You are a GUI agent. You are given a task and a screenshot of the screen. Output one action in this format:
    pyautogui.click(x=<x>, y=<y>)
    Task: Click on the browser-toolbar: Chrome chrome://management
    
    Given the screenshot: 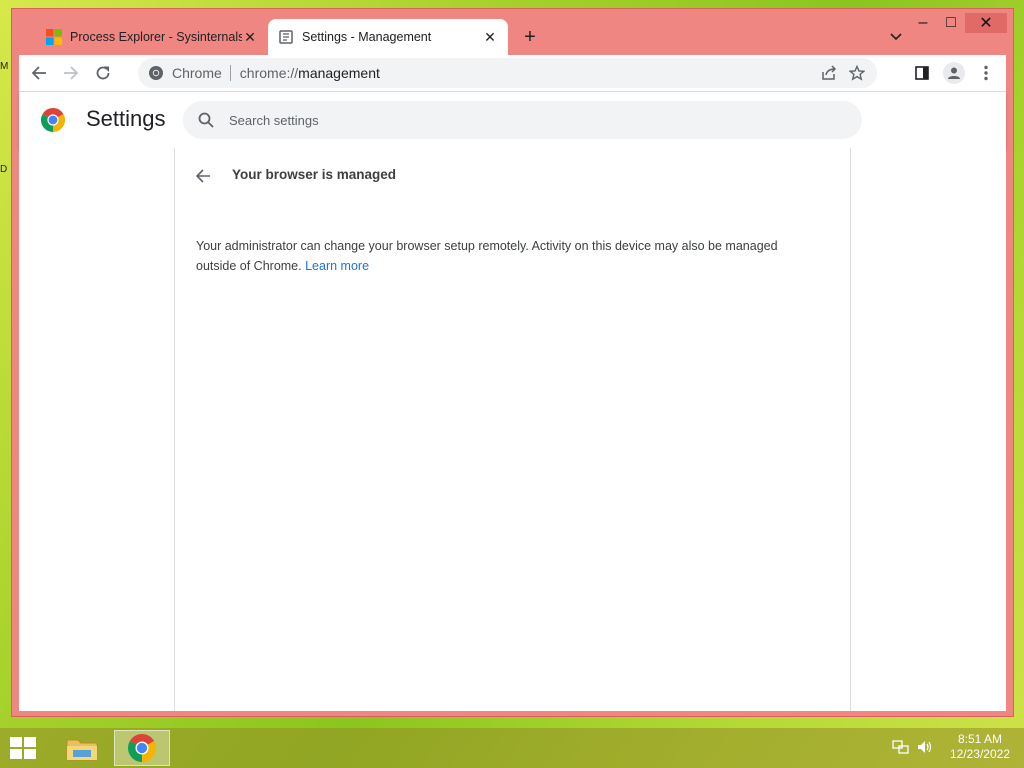 What is the action you would take?
    pyautogui.click(x=512, y=73)
    